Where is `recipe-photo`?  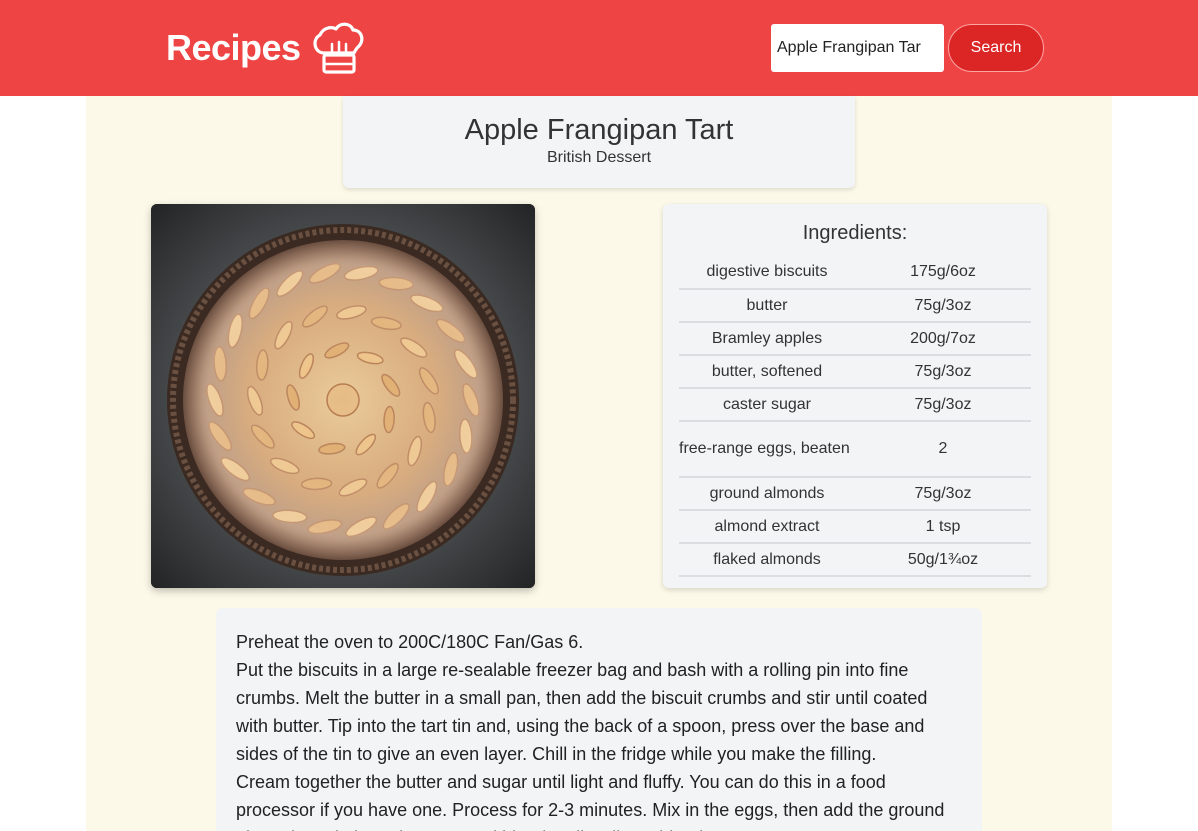 recipe-photo is located at coordinates (343, 396).